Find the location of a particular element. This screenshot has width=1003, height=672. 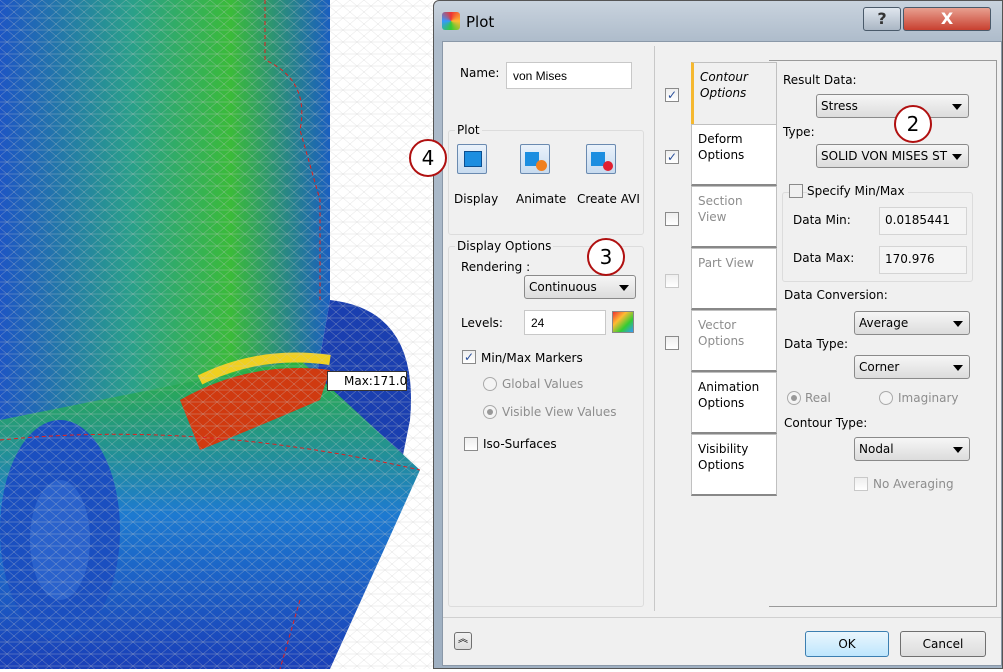

global-values-radio is located at coordinates (490, 384).